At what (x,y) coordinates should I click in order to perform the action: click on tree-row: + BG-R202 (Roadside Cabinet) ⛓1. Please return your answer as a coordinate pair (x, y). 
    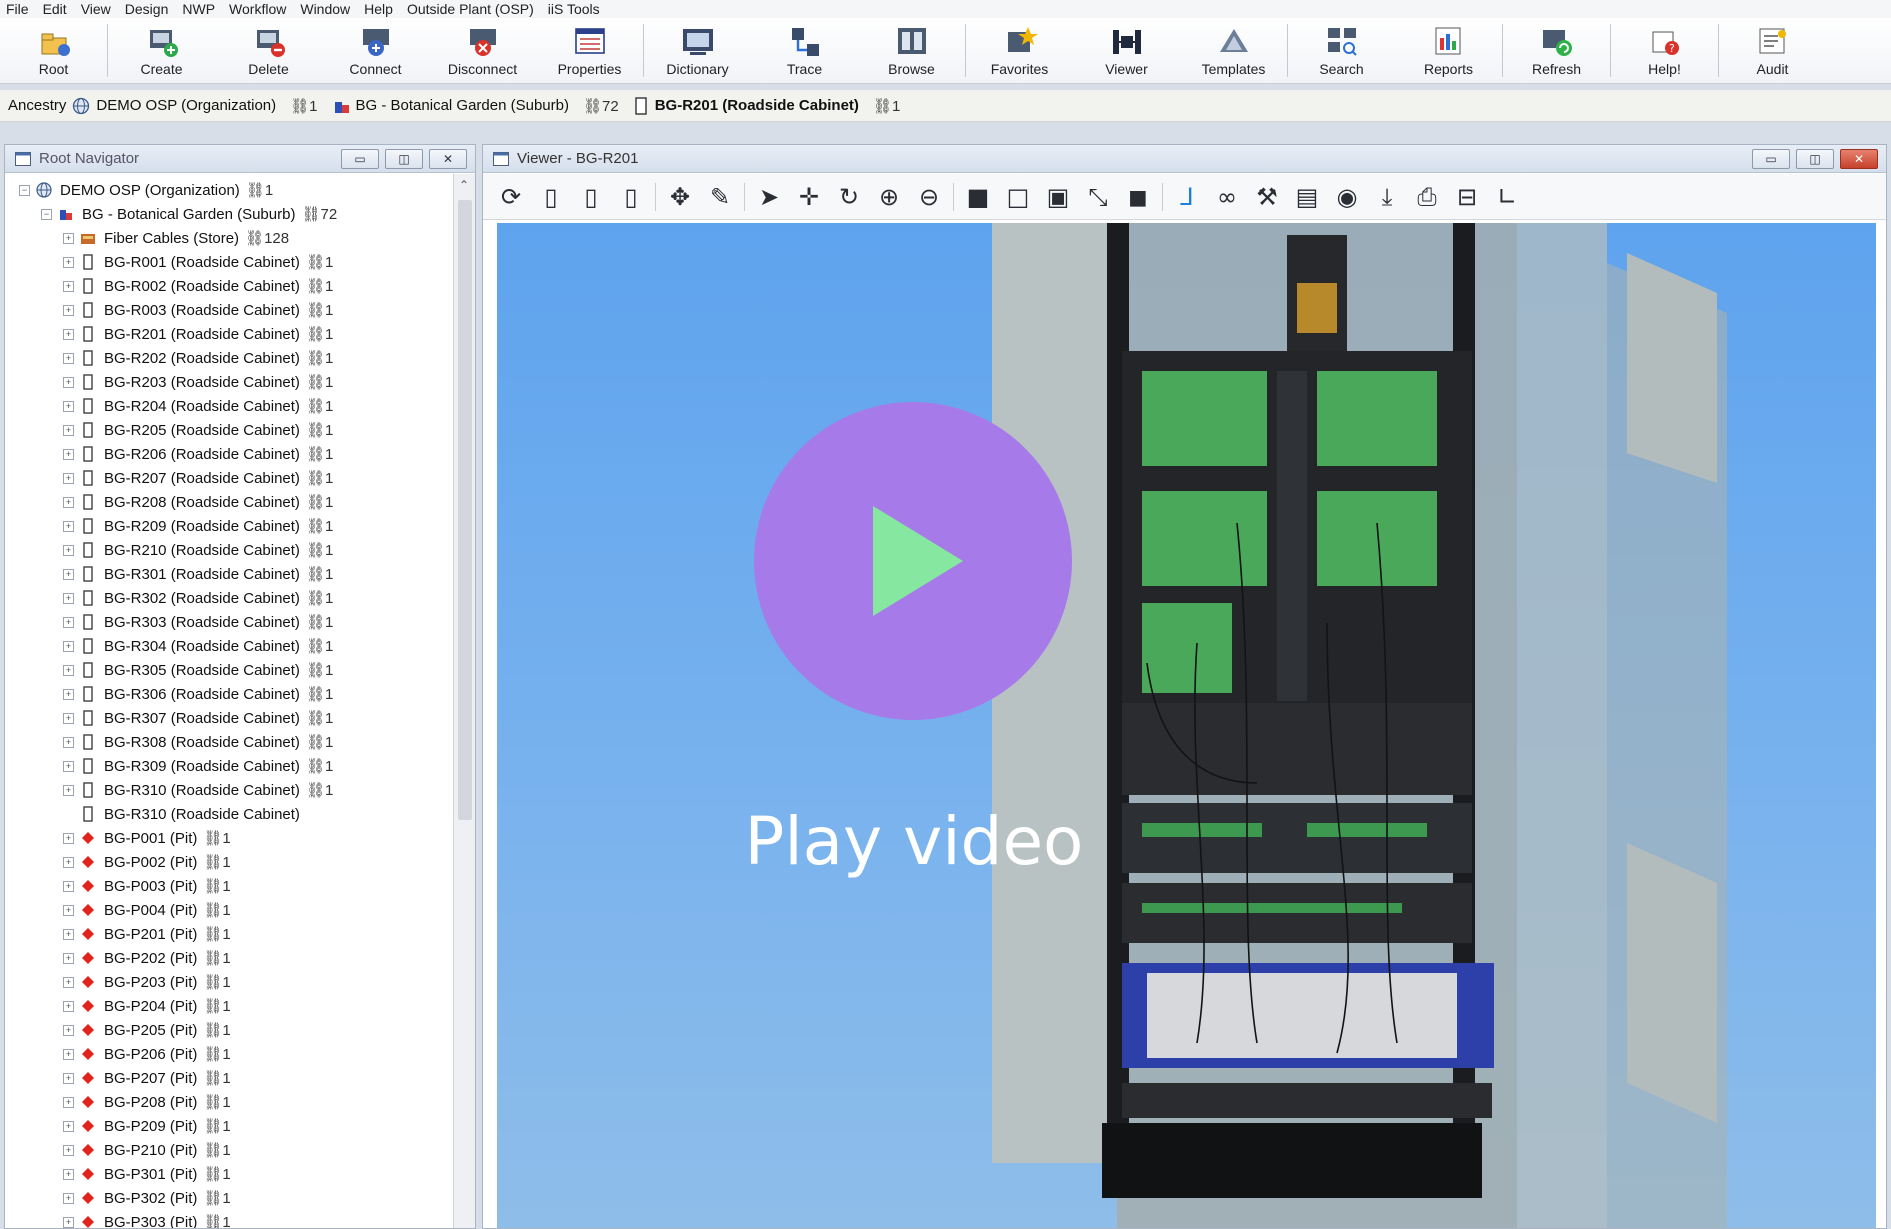
    Looking at the image, I should click on (229, 358).